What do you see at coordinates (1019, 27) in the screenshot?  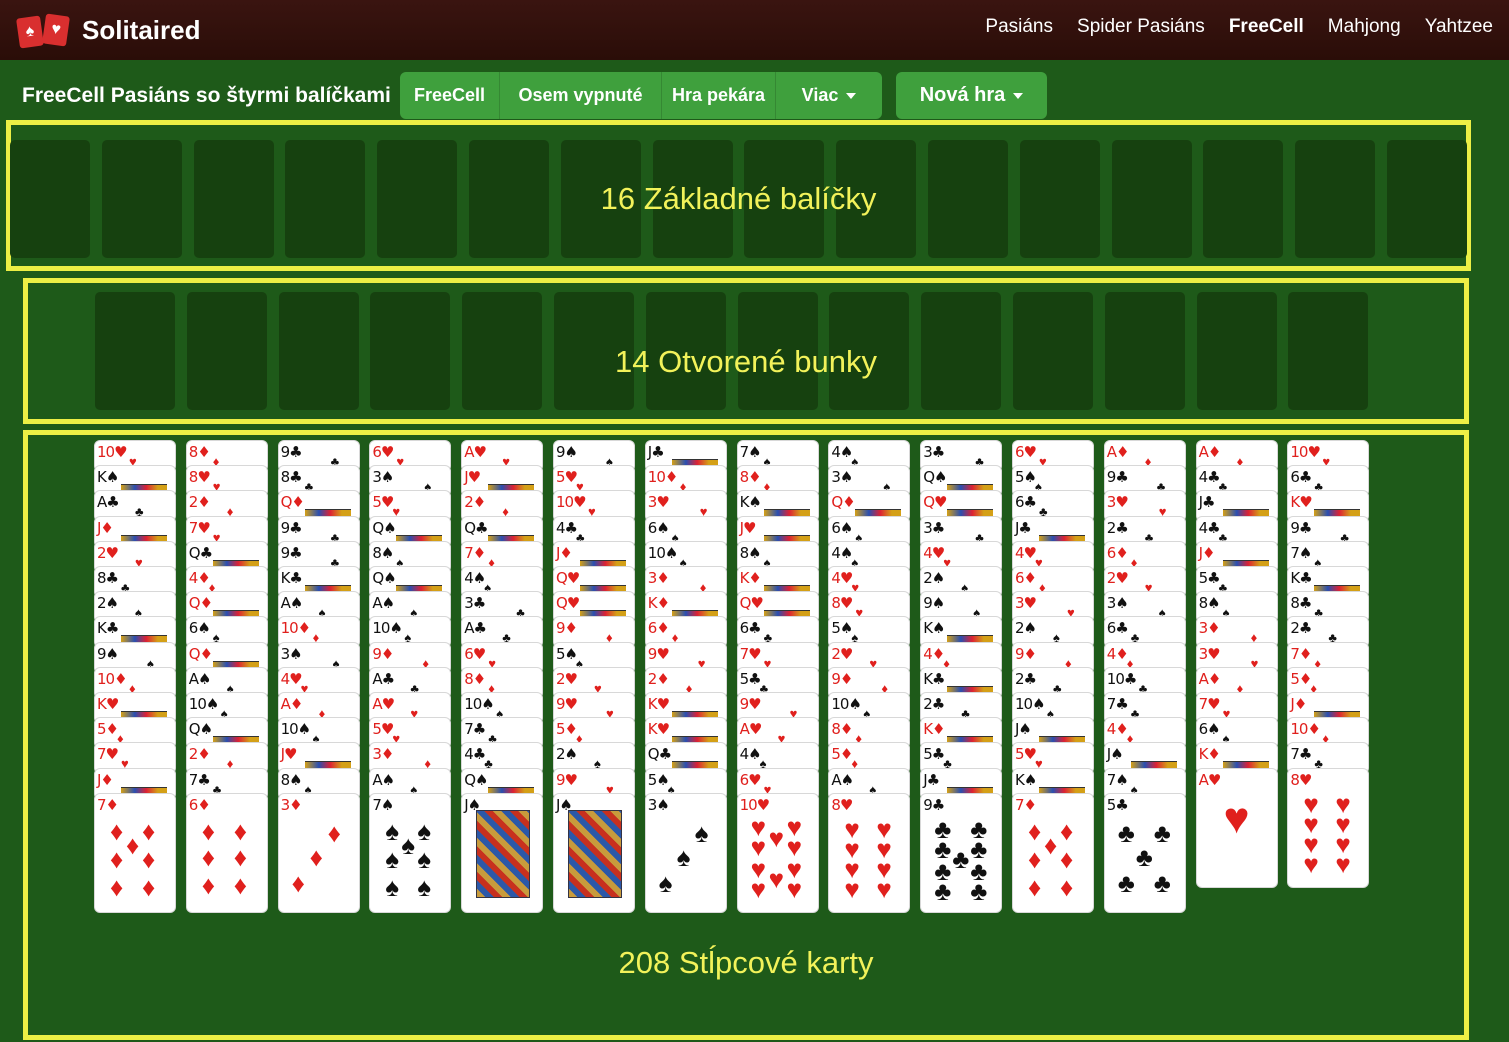 I see `nav-link-pasians: Pasiáns` at bounding box center [1019, 27].